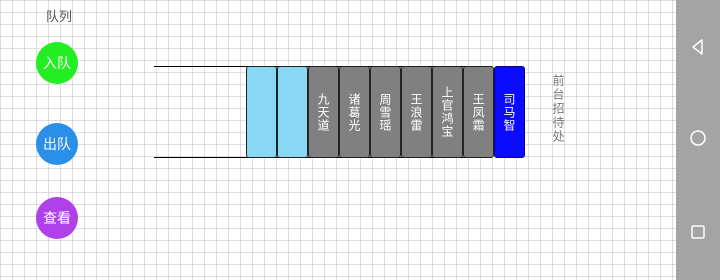 Image resolution: width=720 pixels, height=280 pixels. Describe the element at coordinates (698, 232) in the screenshot. I see `recent-apps-icon` at that location.